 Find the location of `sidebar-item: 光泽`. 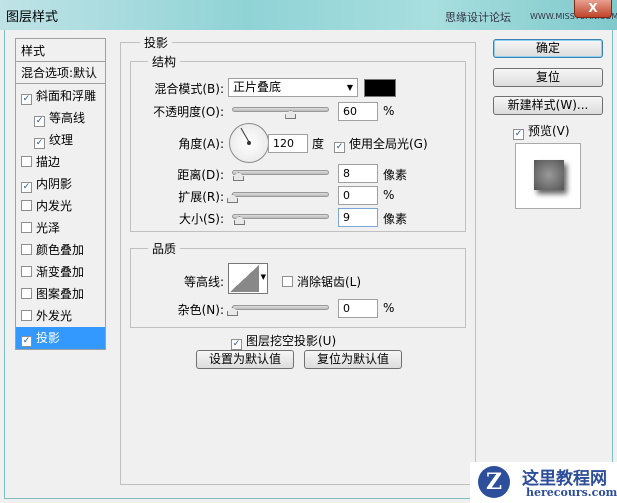

sidebar-item: 光泽 is located at coordinates (60, 228).